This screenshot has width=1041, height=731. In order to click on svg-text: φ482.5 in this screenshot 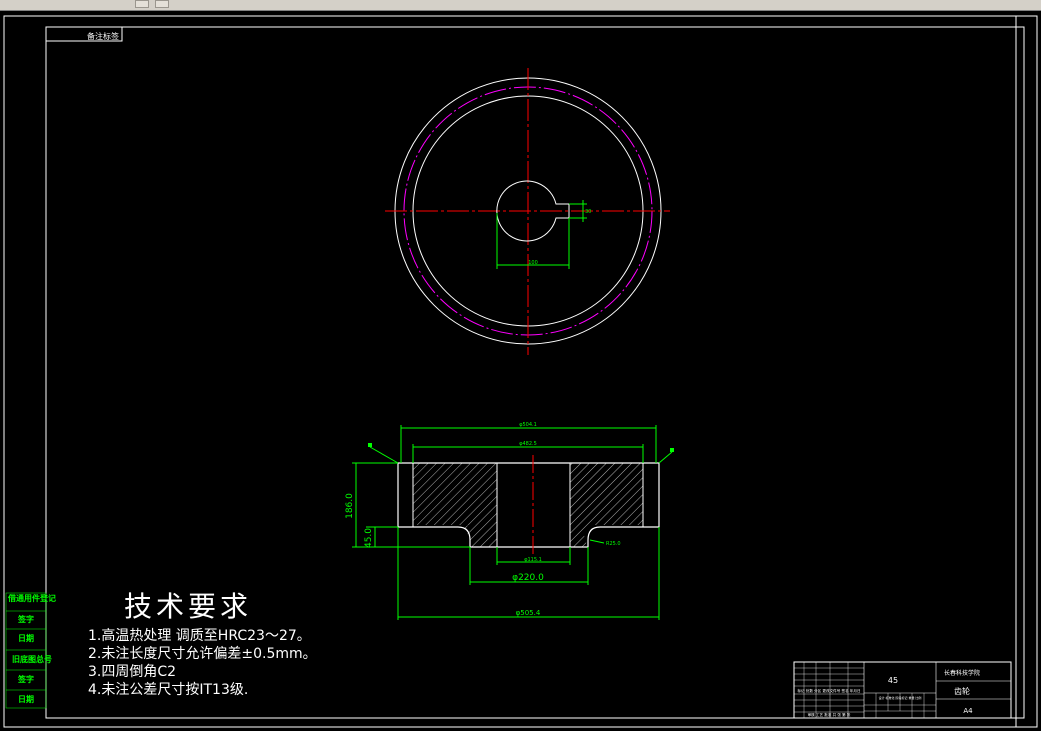, I will do `click(528, 444)`.